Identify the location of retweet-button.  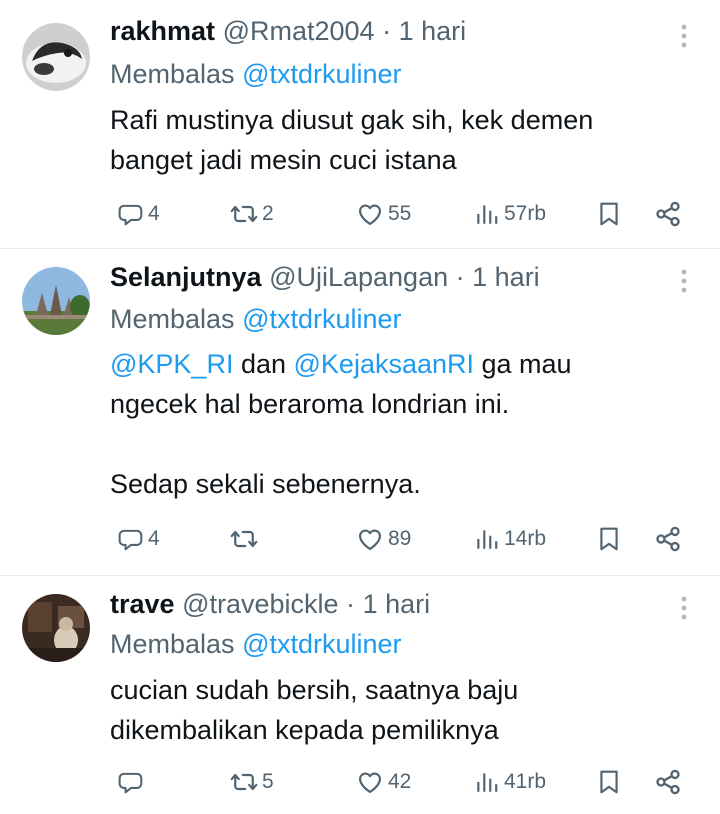
(246, 539).